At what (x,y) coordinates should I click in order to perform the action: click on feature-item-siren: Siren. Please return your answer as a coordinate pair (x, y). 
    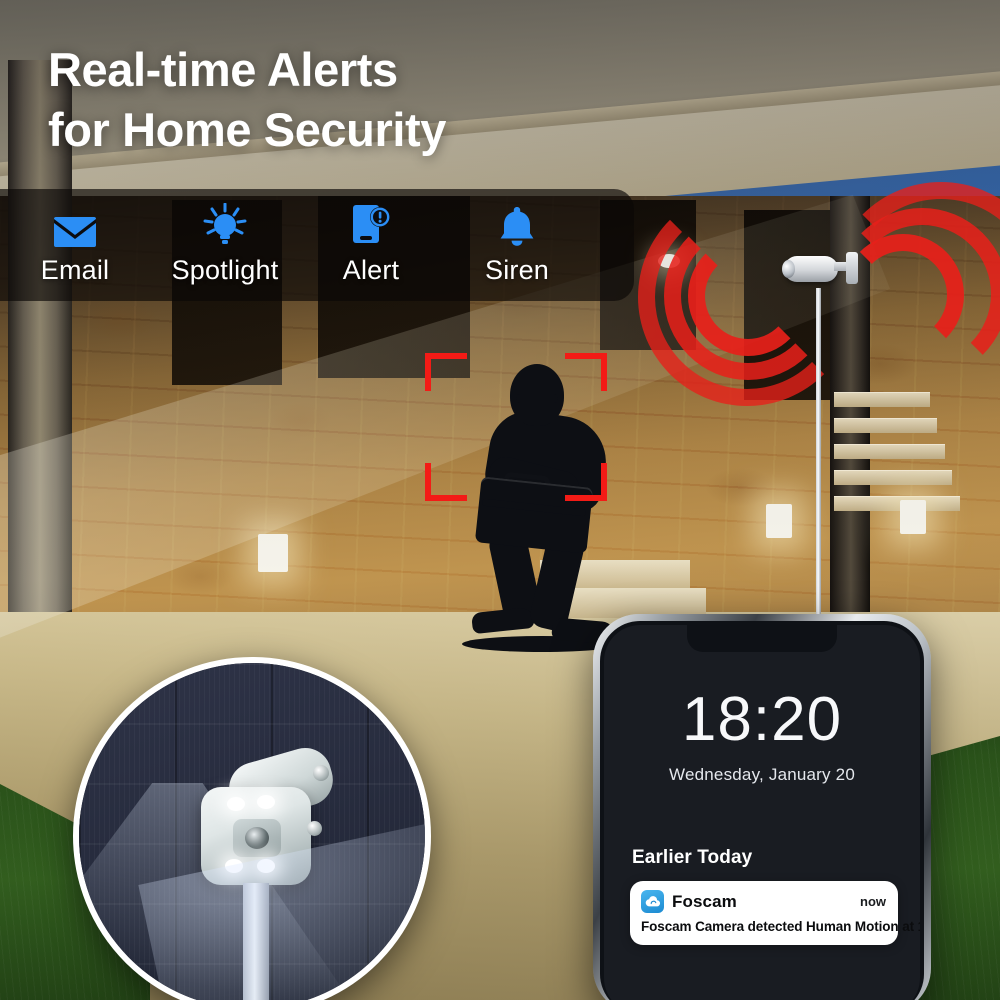
    Looking at the image, I should click on (517, 245).